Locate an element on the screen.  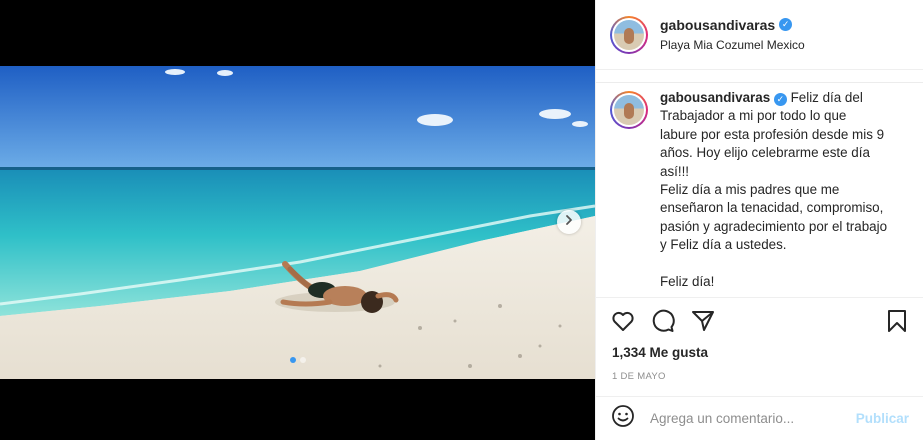
comment-input is located at coordinates (753, 418).